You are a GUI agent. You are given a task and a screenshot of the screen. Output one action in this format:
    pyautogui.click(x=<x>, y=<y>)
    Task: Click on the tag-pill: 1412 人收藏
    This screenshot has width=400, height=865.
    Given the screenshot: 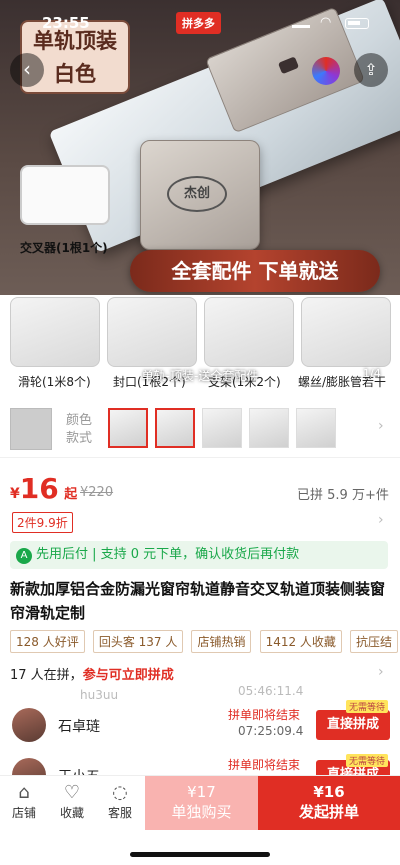 What is the action you would take?
    pyautogui.click(x=300, y=641)
    